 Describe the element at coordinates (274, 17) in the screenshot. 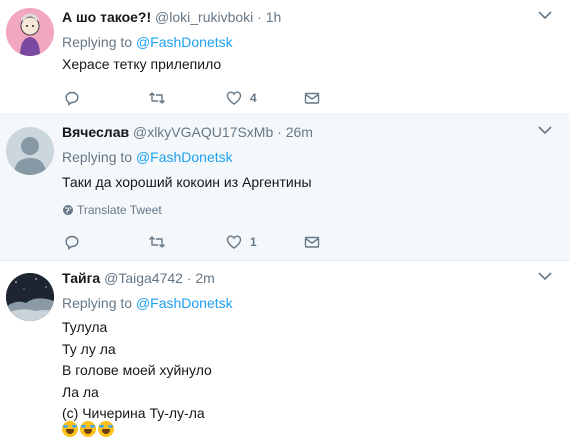

I see `timestamp: 1h` at that location.